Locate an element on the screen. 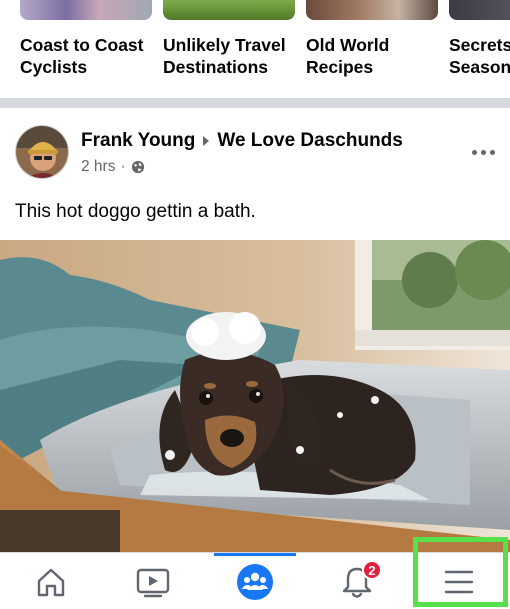  globe-icon is located at coordinates (137, 167).